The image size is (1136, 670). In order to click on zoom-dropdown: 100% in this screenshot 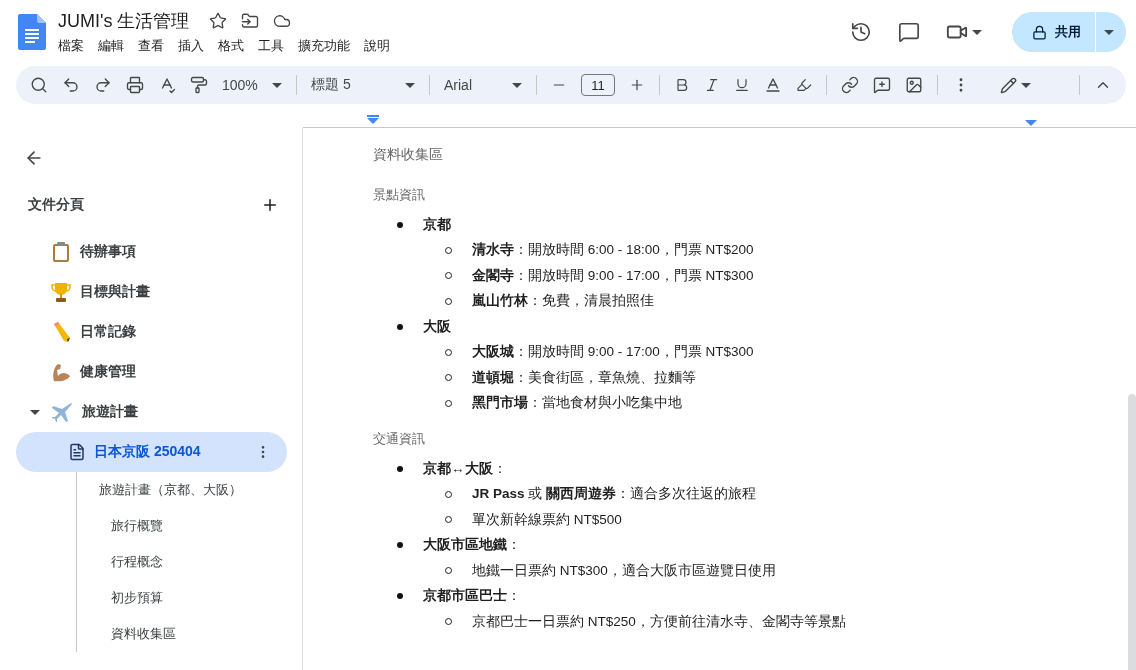, I will do `click(252, 85)`.